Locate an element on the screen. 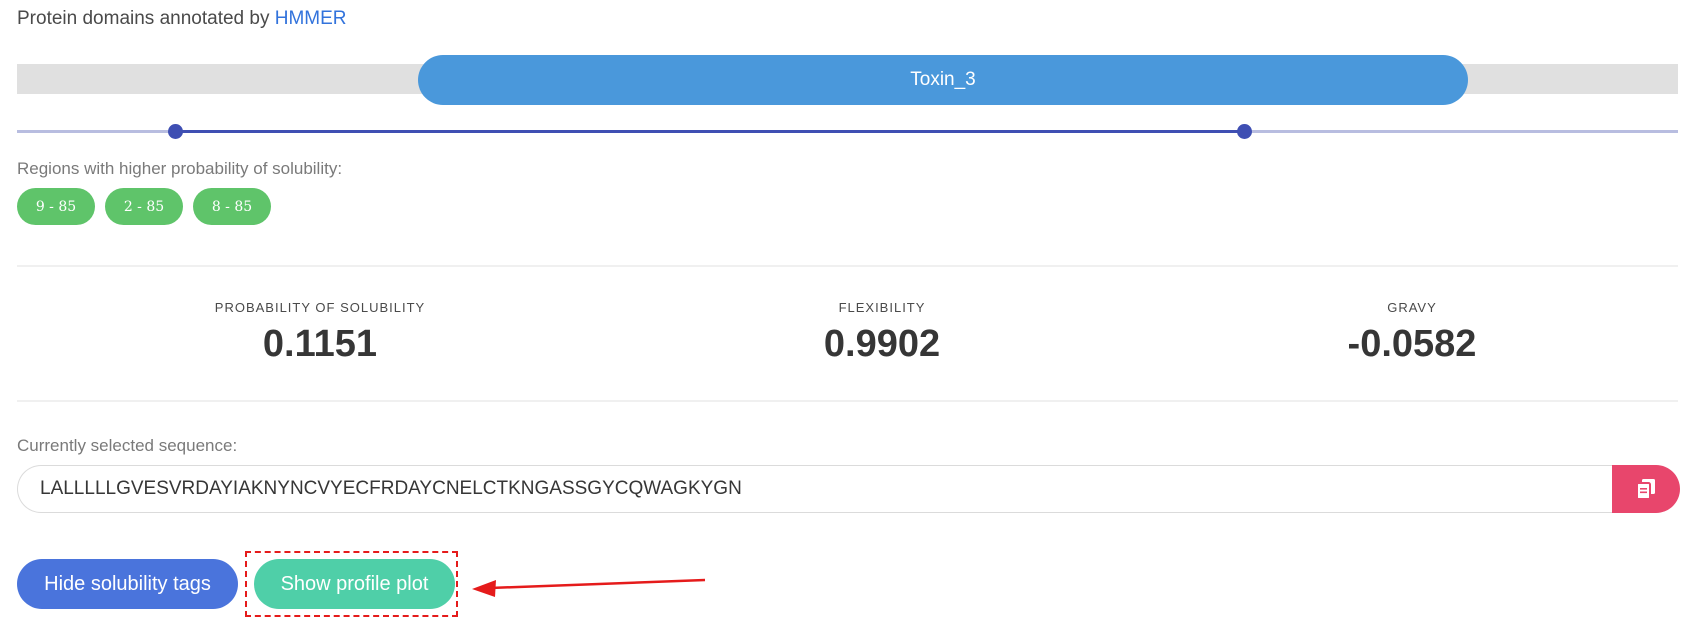  copy-icon is located at coordinates (1646, 489).